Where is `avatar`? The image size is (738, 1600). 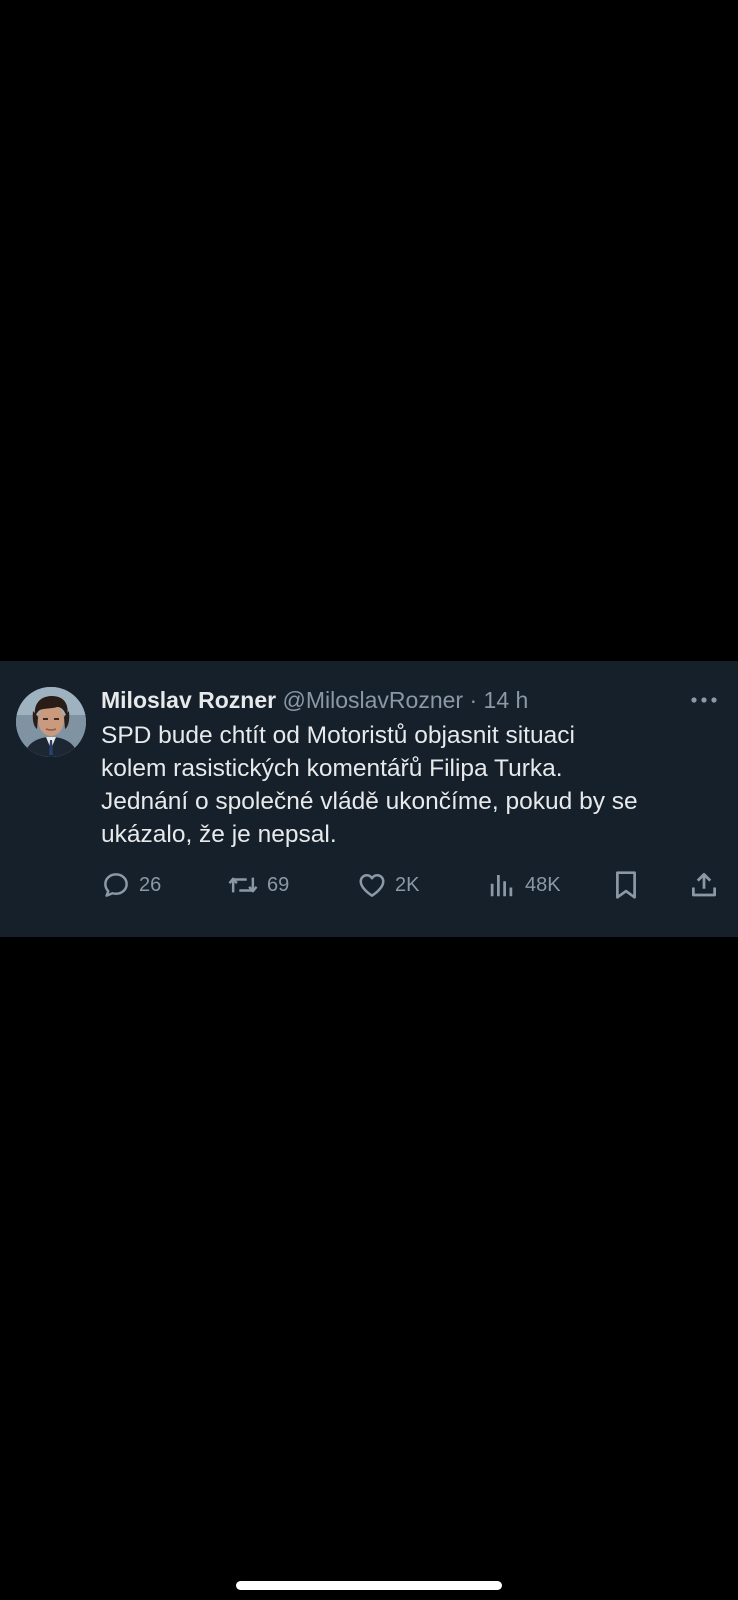 avatar is located at coordinates (51, 722).